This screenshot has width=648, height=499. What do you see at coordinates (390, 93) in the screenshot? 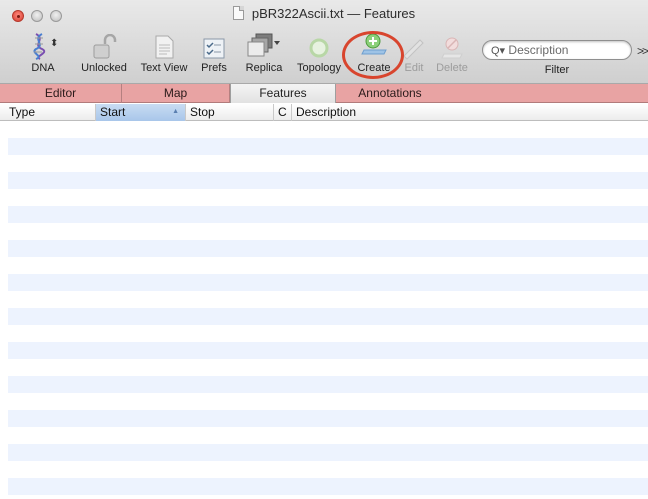
I see `tab-annotations: Annotations` at bounding box center [390, 93].